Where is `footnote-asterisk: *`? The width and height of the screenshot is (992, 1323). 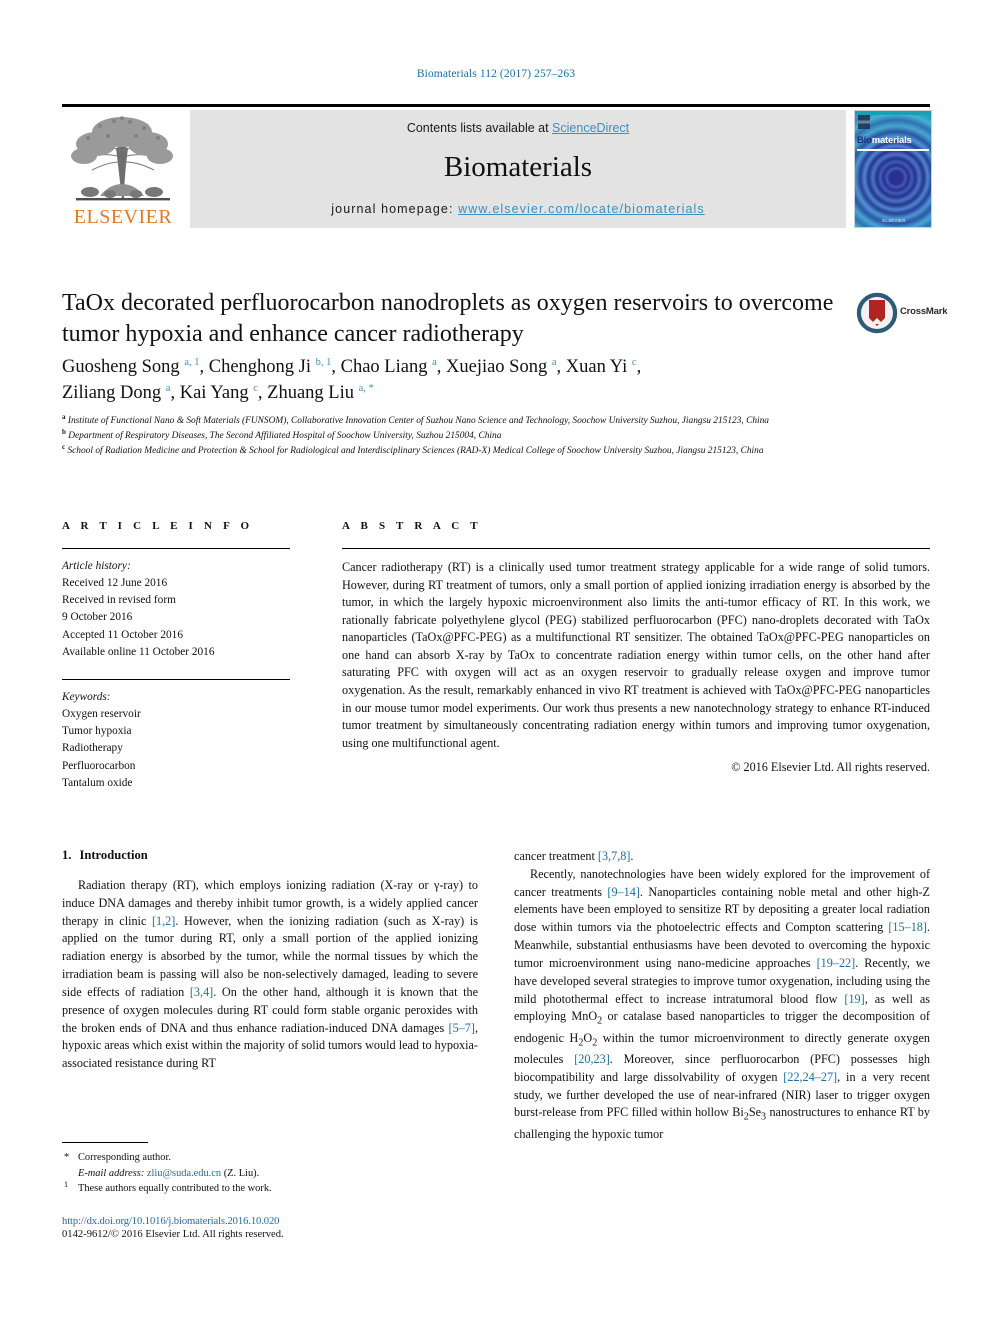
footnote-asterisk: * is located at coordinates (67, 1157).